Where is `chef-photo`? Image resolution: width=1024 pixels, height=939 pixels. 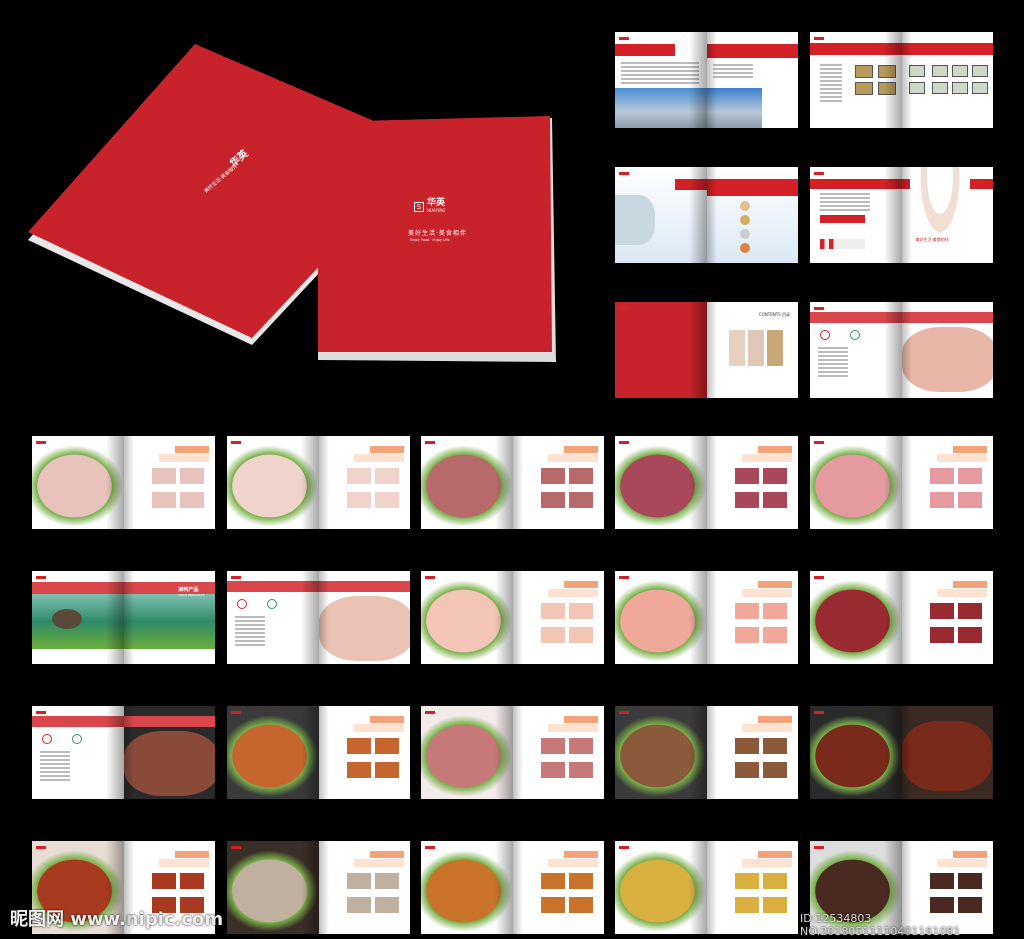
chef-photo is located at coordinates (939, 215).